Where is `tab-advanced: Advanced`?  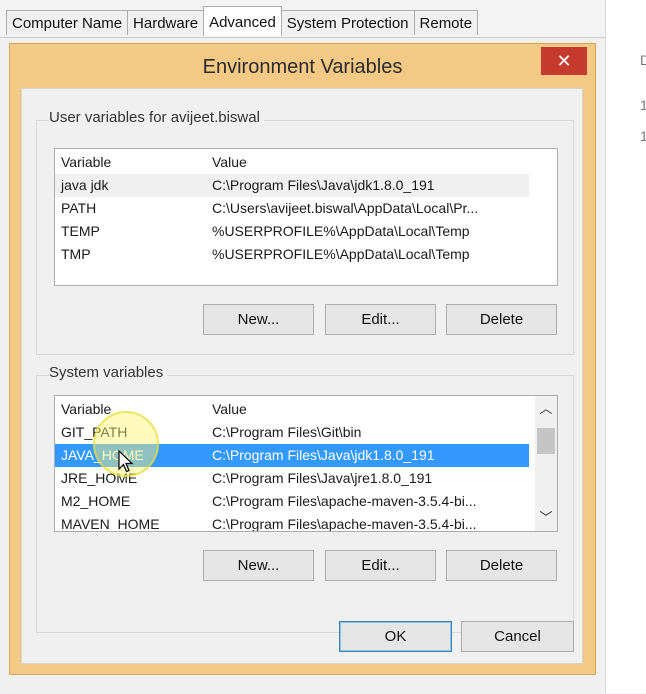 tab-advanced: Advanced is located at coordinates (242, 21).